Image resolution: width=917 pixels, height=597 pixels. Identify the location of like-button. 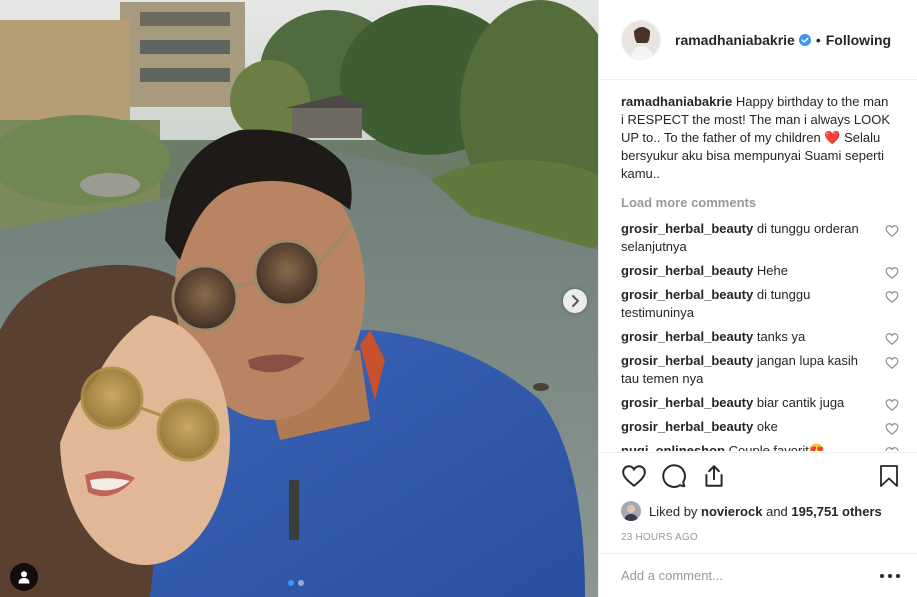
(634, 476).